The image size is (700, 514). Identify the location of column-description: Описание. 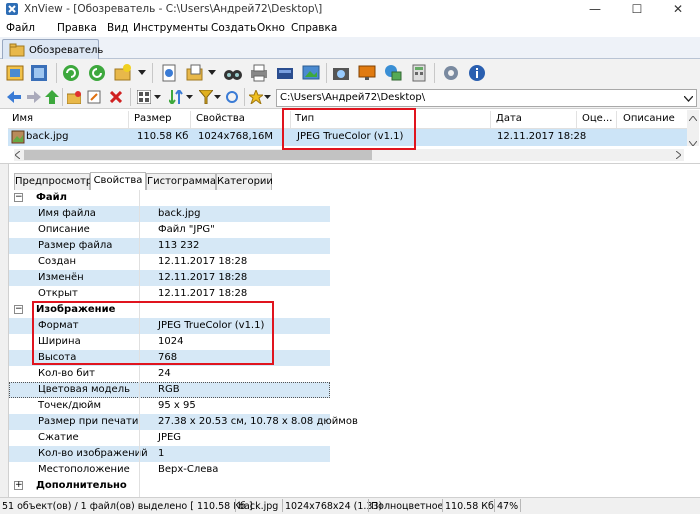
(649, 121).